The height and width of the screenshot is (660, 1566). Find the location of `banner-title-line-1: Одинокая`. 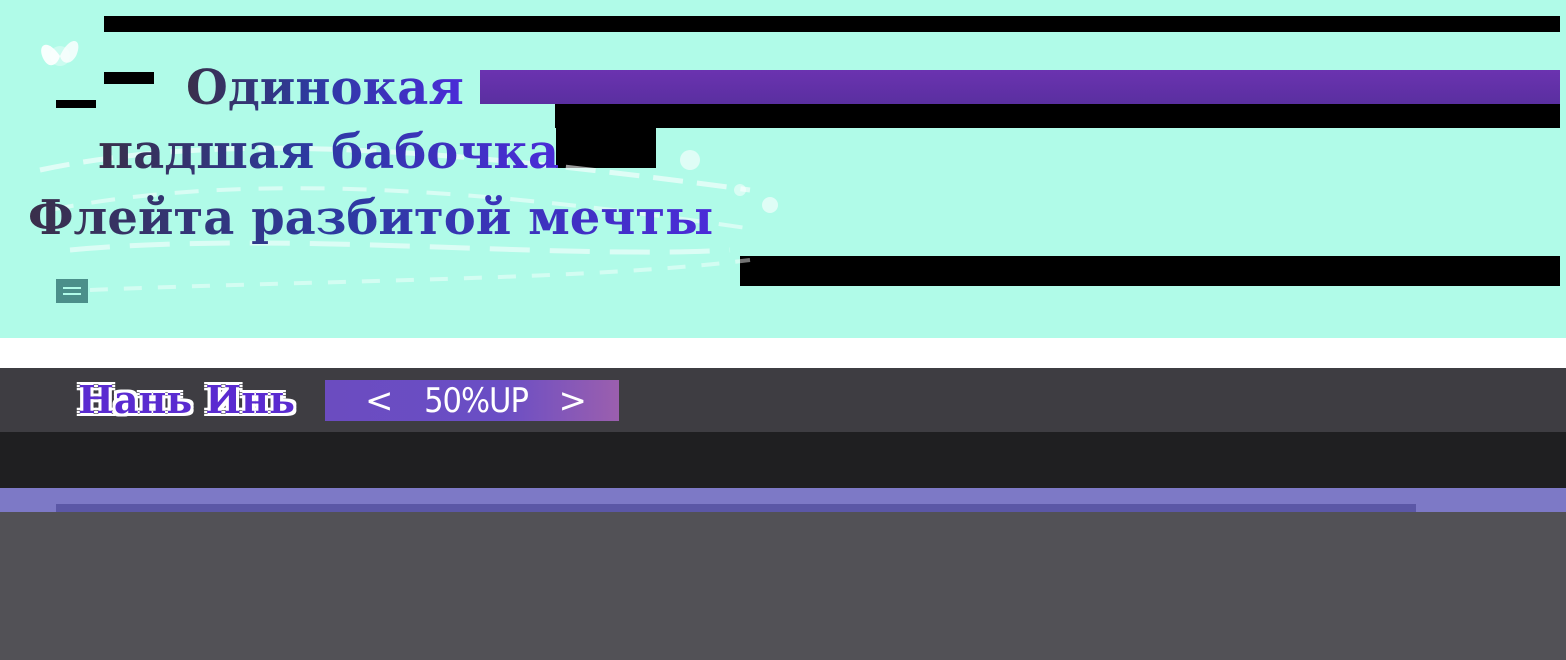

banner-title-line-1: Одинокая is located at coordinates (325, 88).